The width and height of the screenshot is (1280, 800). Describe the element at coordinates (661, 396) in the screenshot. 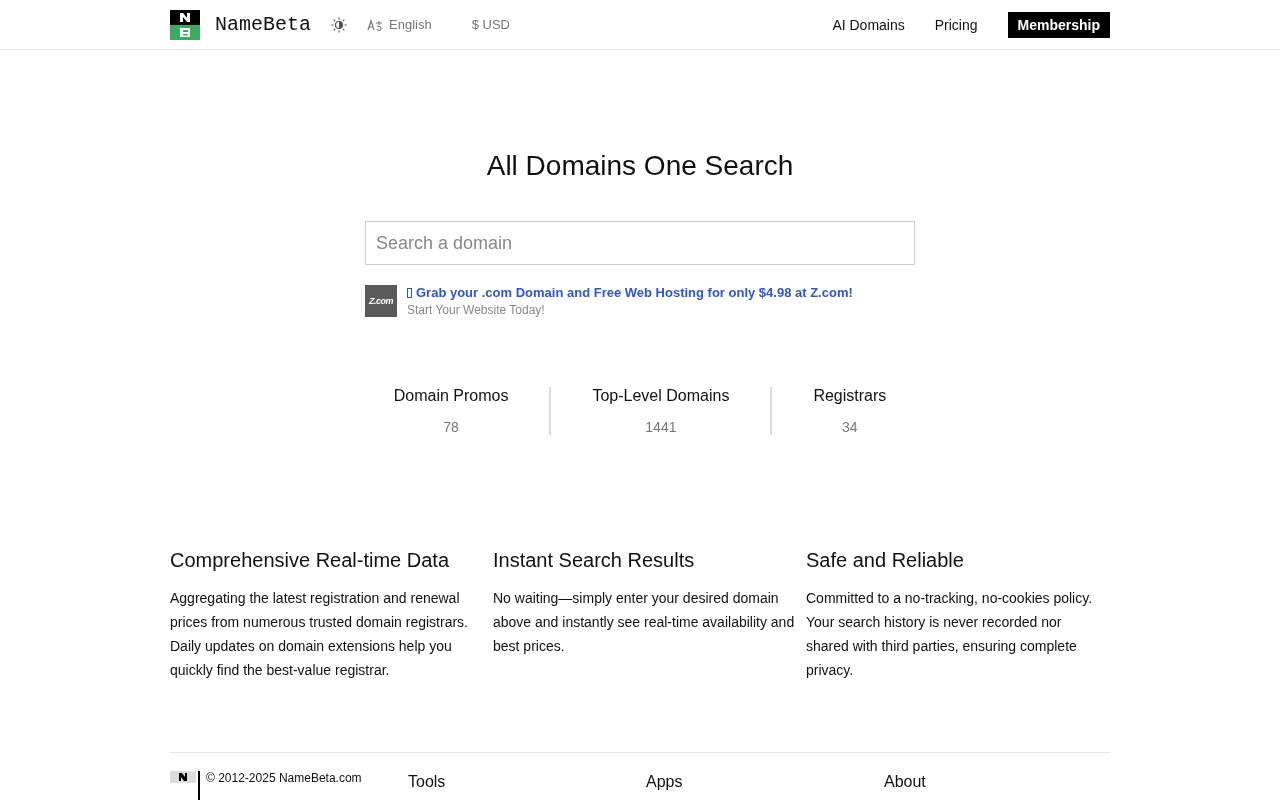

I see `stat-label: Top-Level Domains` at that location.